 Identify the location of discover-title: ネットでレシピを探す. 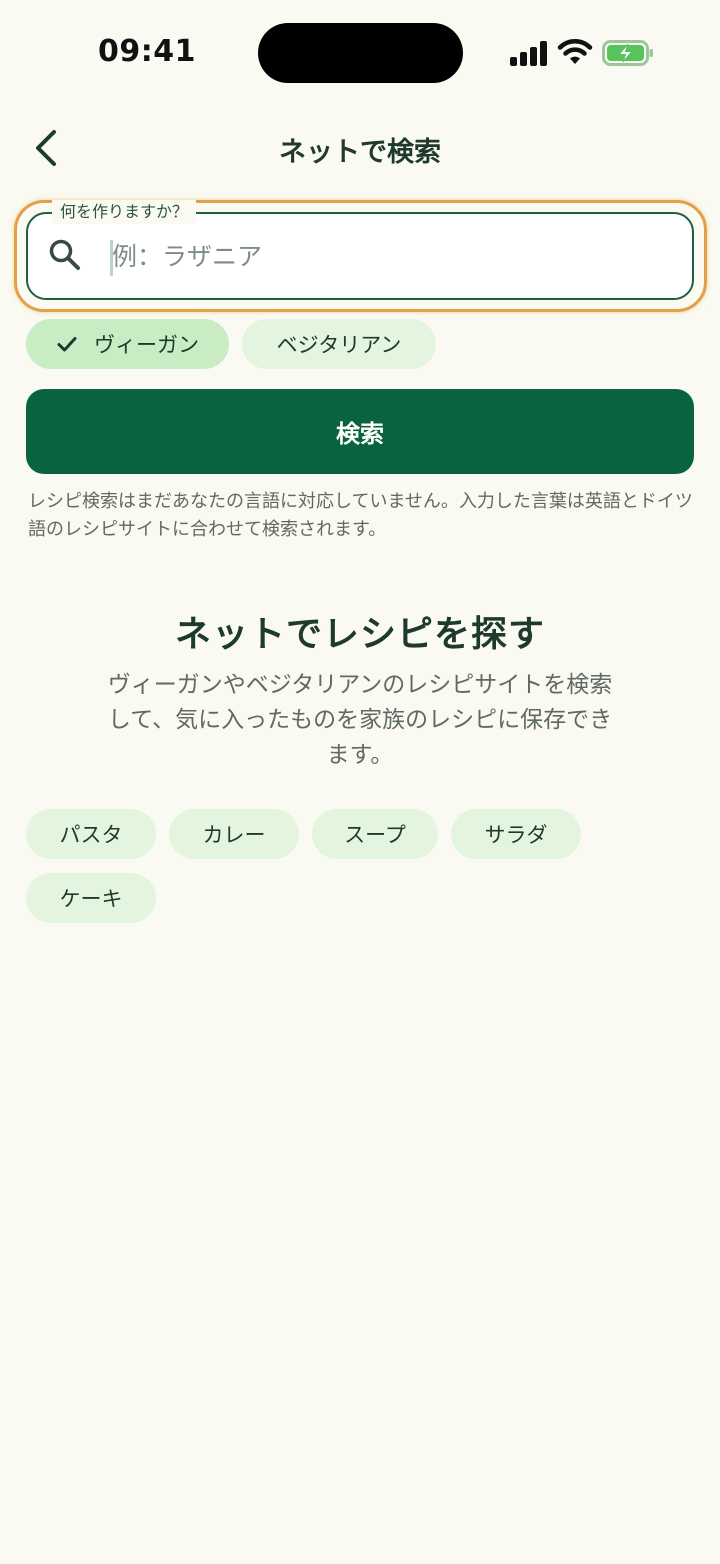
(359, 634).